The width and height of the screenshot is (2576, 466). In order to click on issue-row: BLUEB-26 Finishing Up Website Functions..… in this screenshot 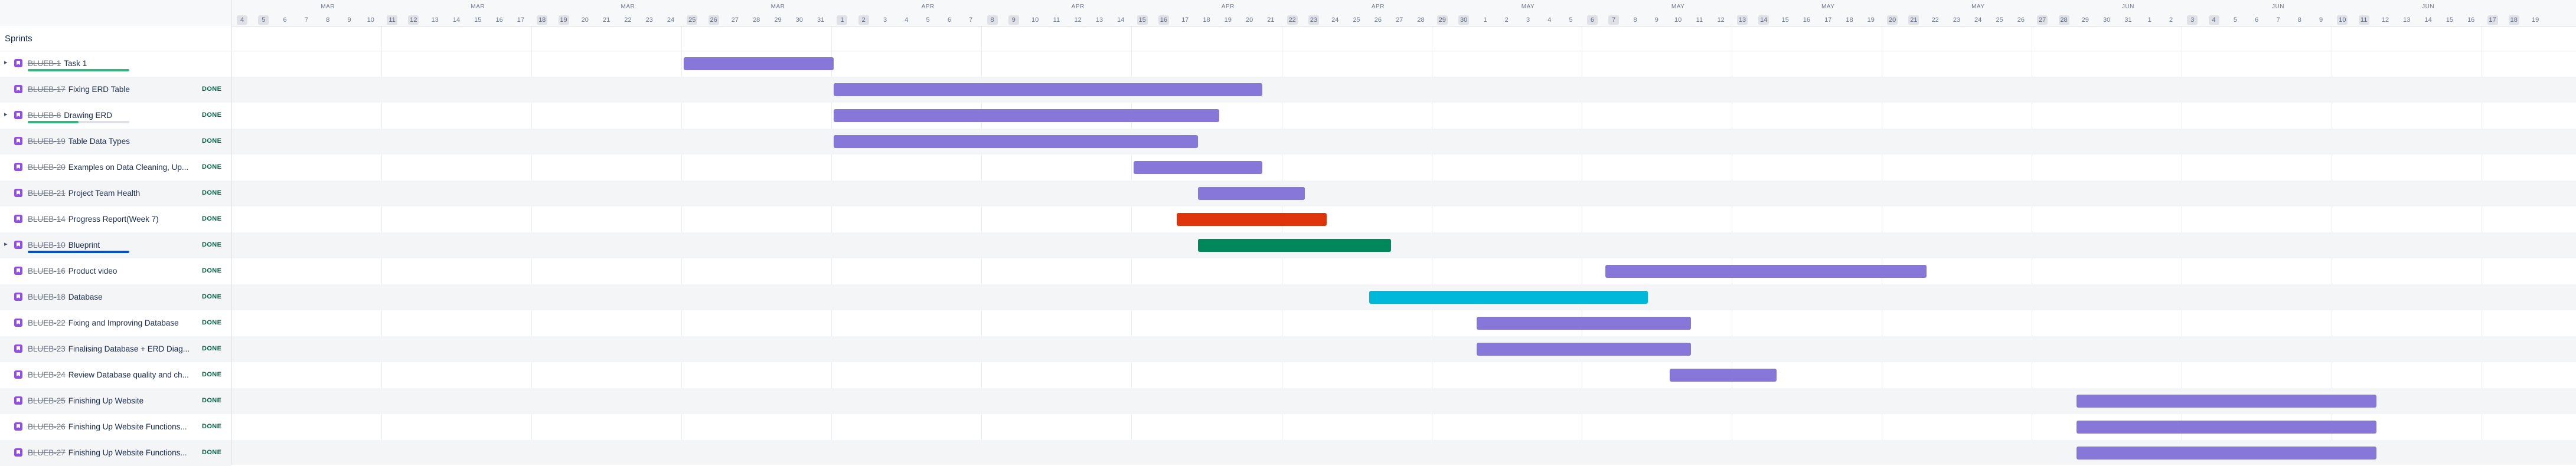, I will do `click(115, 427)`.